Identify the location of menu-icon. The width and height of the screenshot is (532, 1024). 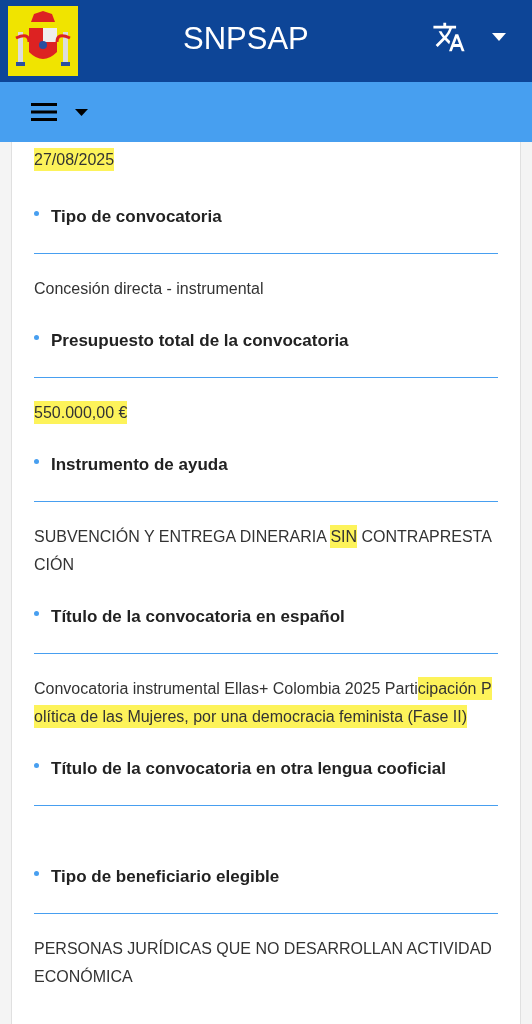
(44, 112).